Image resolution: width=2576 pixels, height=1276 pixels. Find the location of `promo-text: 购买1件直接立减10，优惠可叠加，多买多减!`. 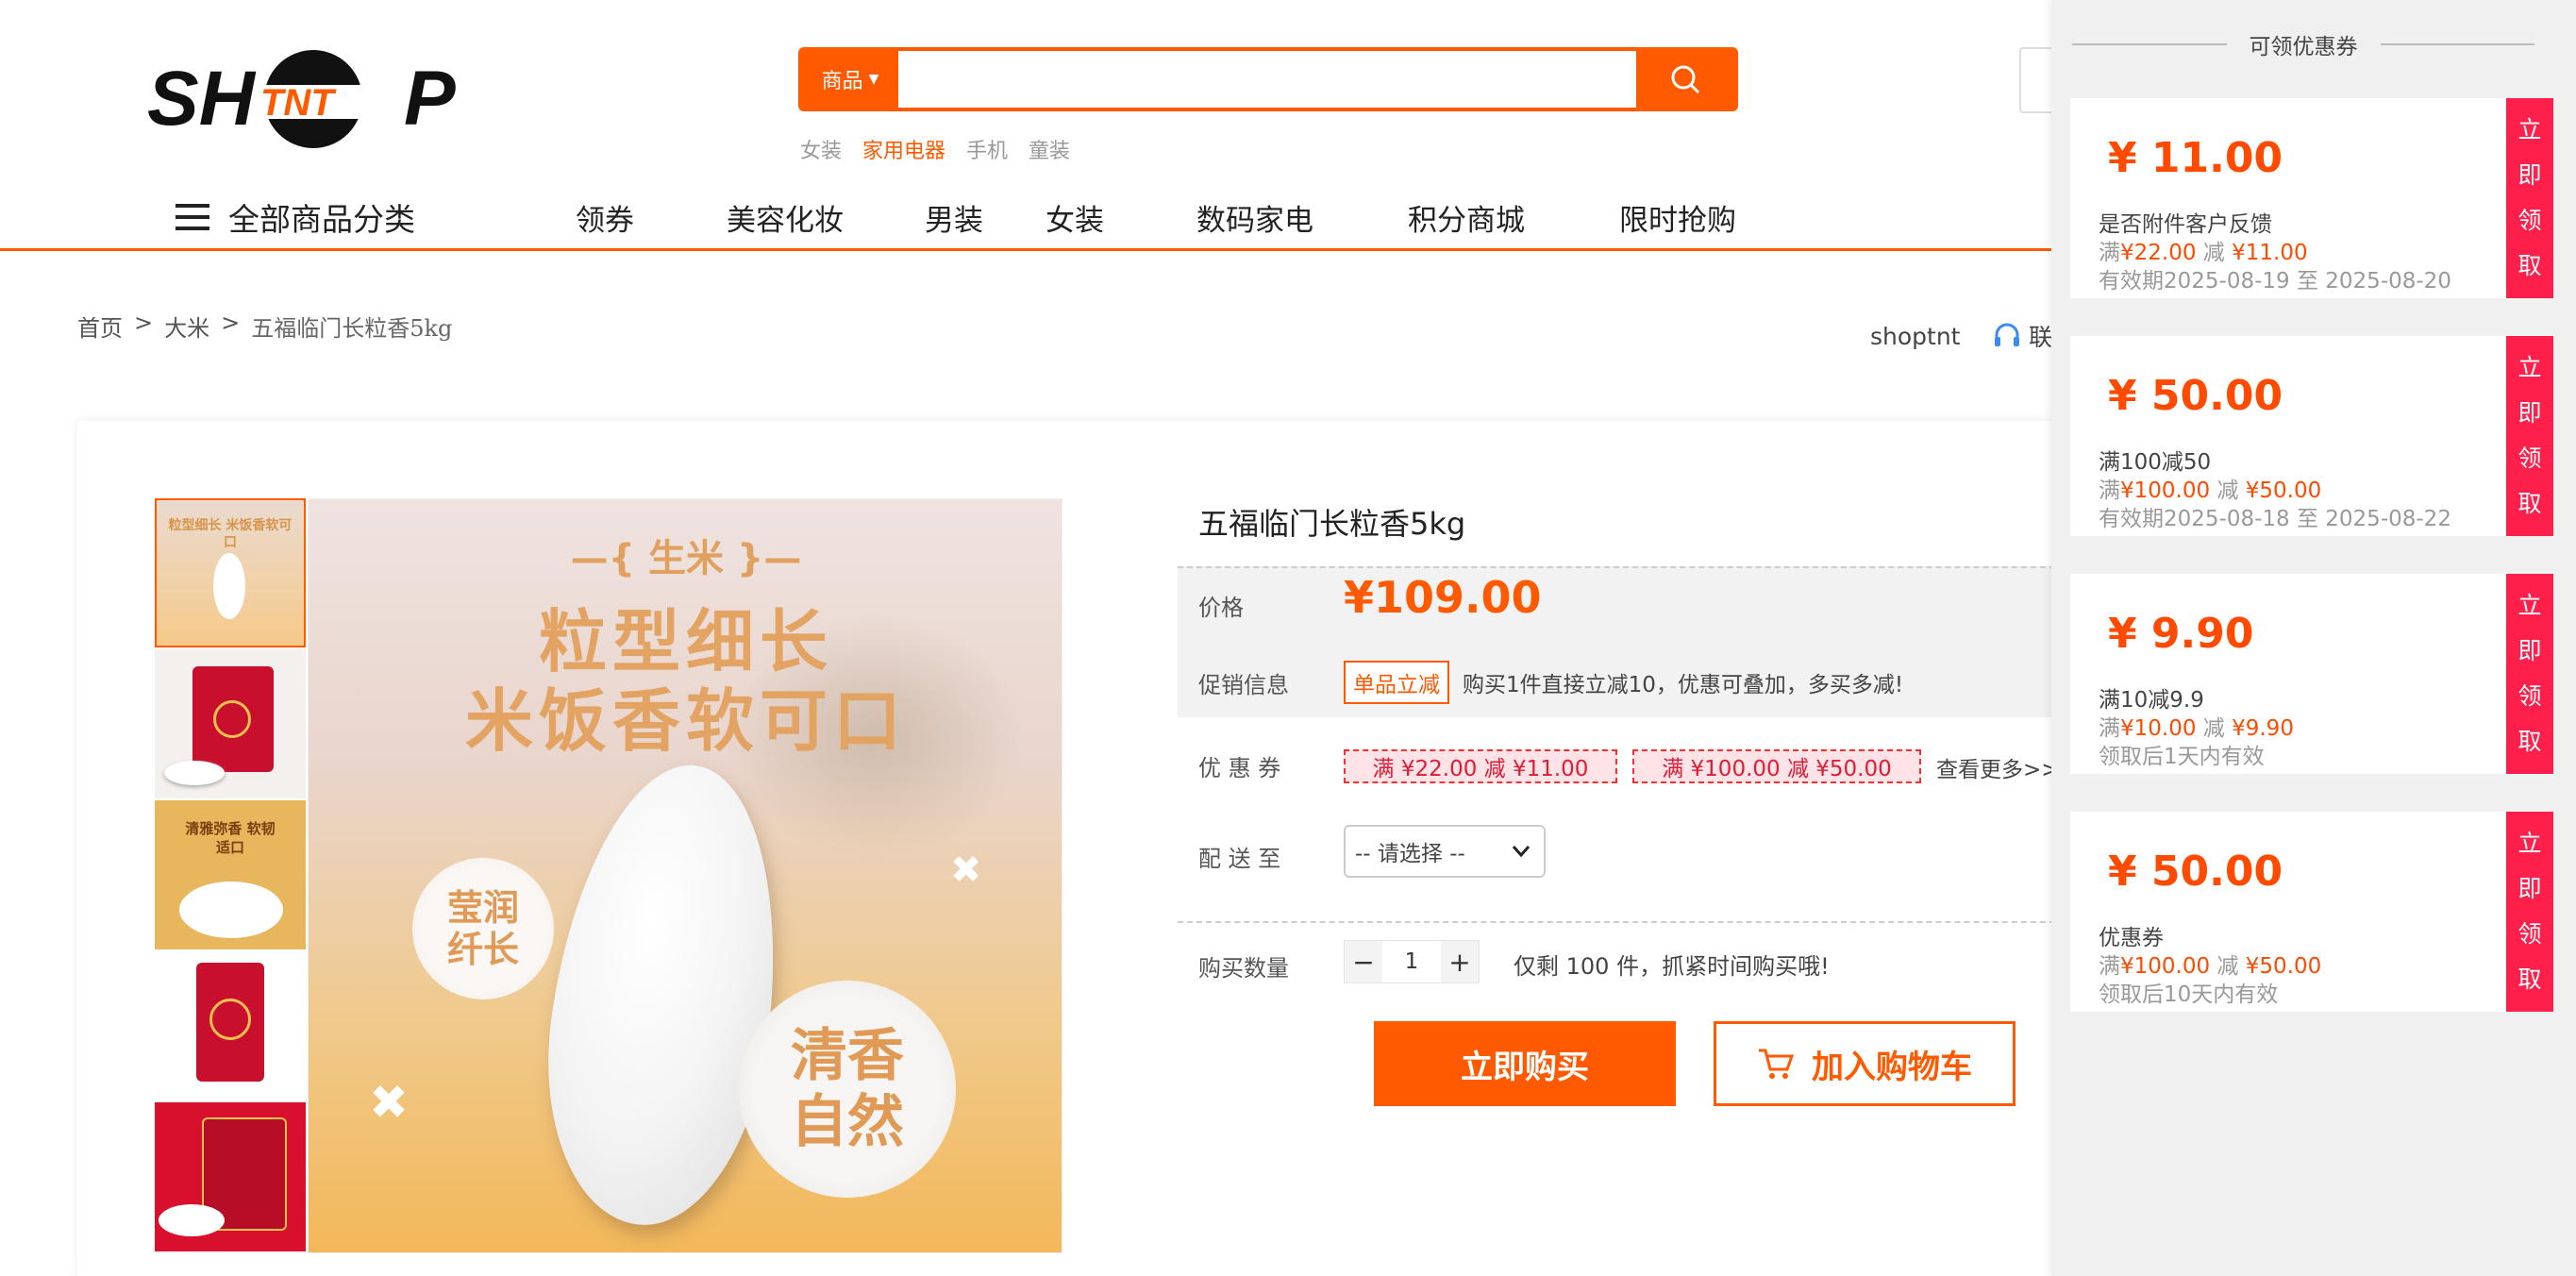

promo-text: 购买1件直接立减10，优惠可叠加，多买多减! is located at coordinates (1683, 685).